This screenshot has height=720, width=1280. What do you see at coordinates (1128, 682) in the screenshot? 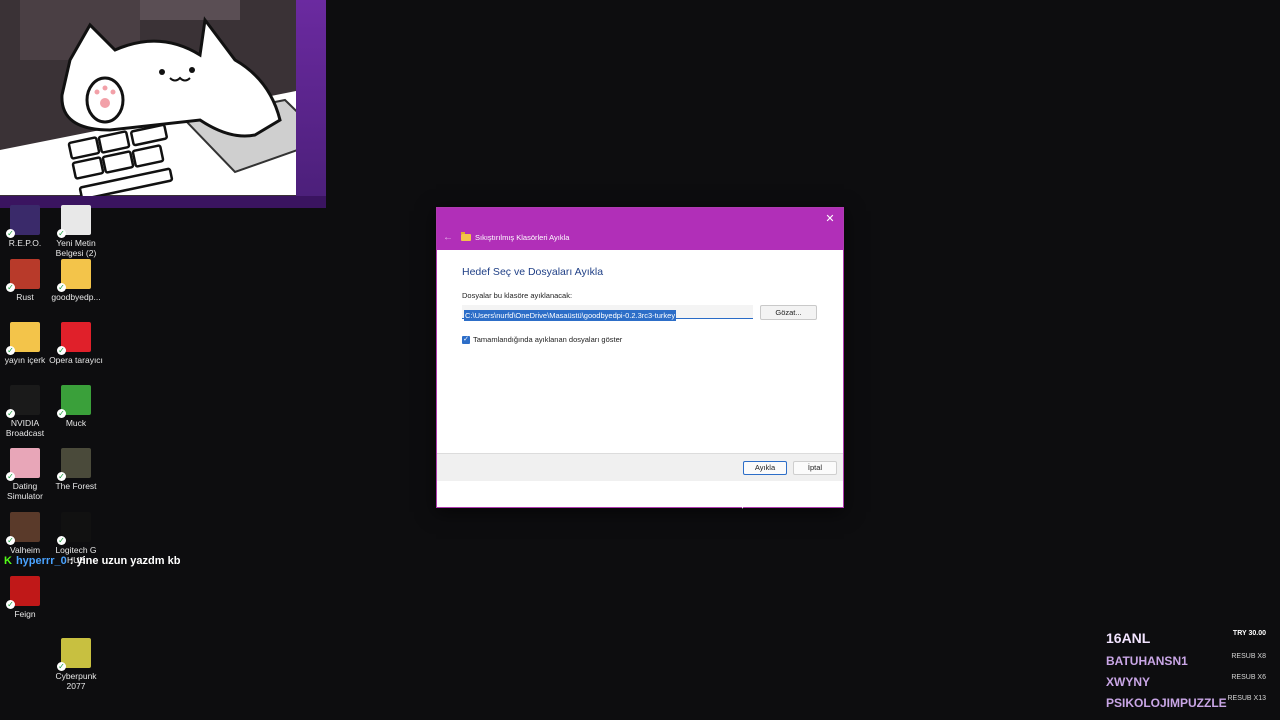
I see `supporter-name: XWYNY` at bounding box center [1128, 682].